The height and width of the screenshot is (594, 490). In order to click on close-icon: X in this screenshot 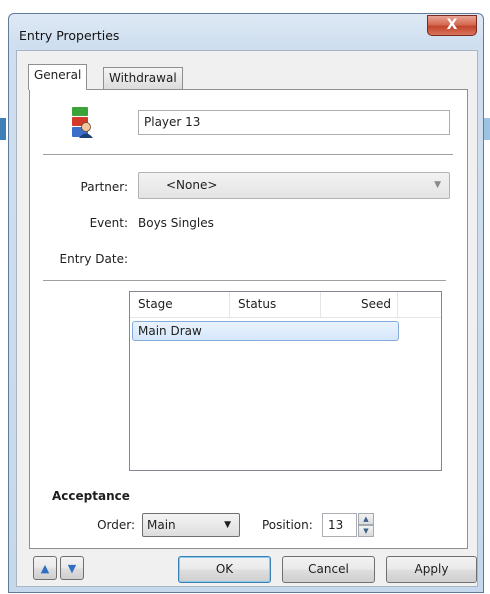, I will do `click(452, 25)`.